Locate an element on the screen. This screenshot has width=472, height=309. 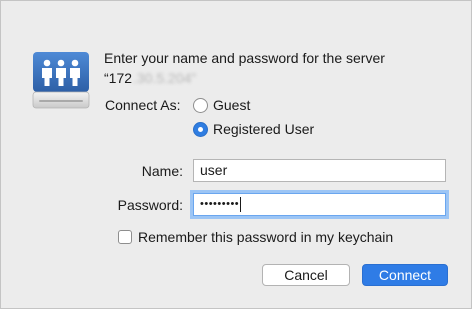
shared-server-icon is located at coordinates (61, 80).